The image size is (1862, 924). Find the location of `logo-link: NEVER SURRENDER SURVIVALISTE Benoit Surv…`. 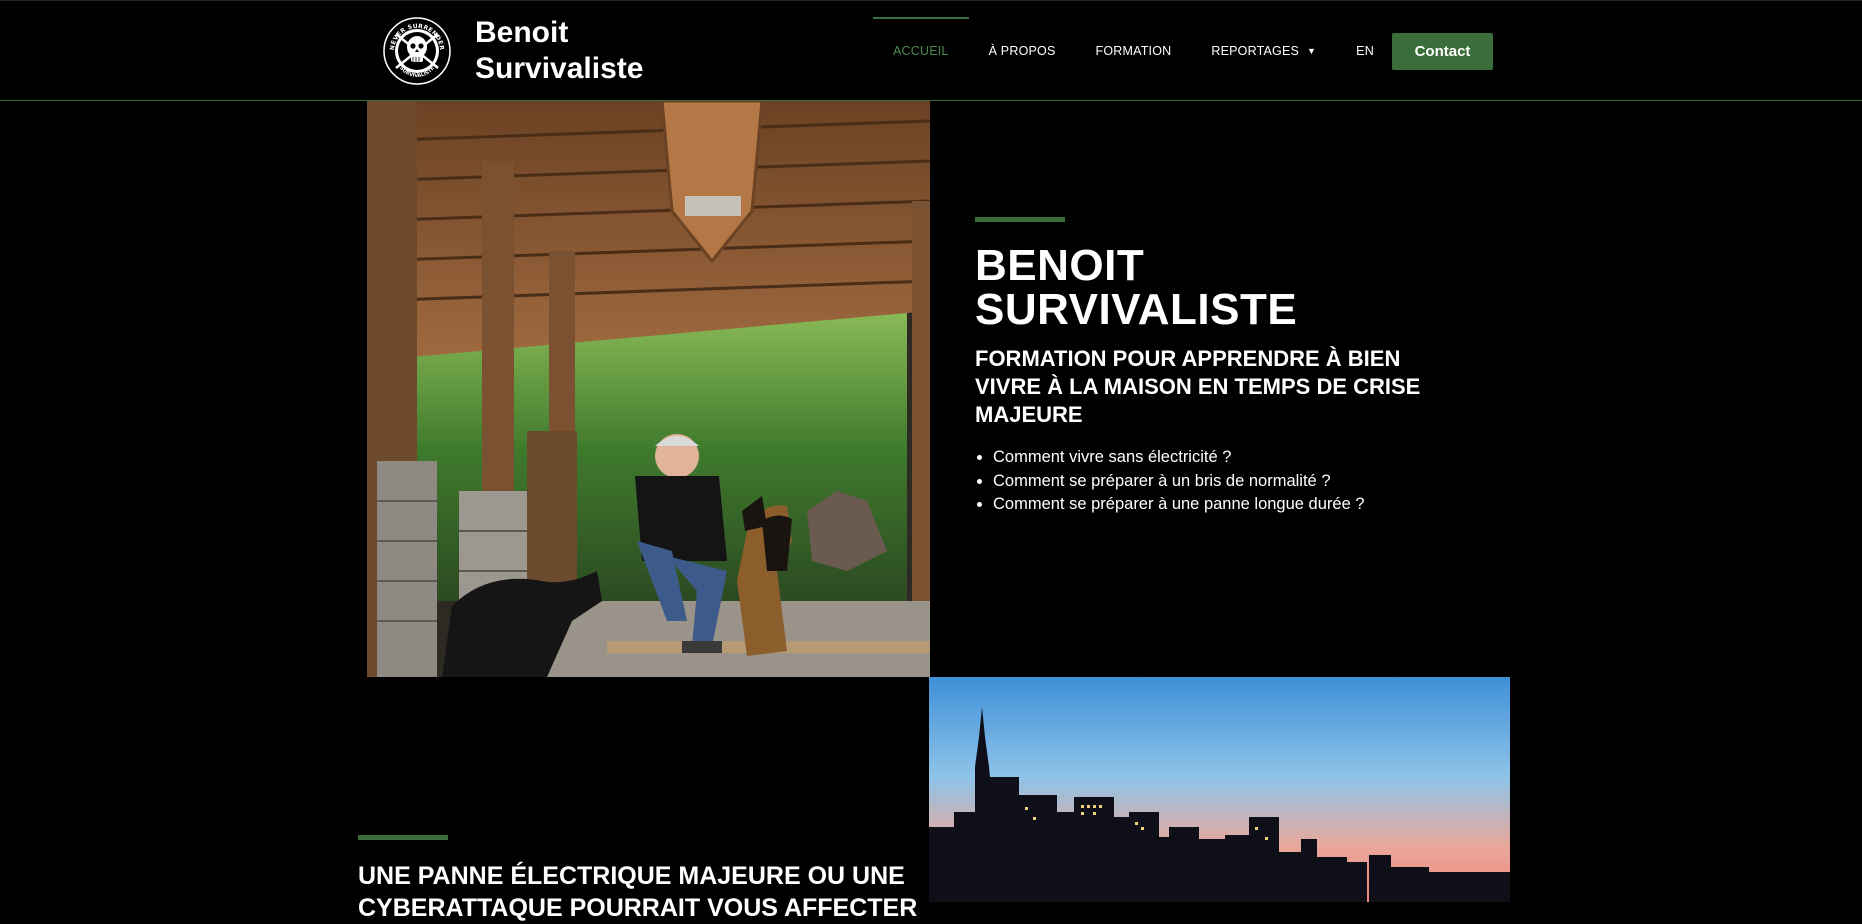

logo-link: NEVER SURRENDER SURVIVALISTE Benoit Surv… is located at coordinates (512, 51).